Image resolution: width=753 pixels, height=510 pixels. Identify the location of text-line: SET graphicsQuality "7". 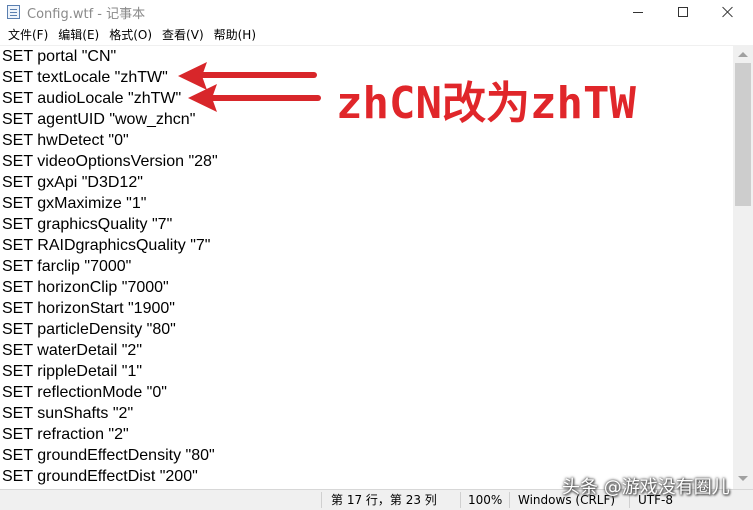
(87, 224).